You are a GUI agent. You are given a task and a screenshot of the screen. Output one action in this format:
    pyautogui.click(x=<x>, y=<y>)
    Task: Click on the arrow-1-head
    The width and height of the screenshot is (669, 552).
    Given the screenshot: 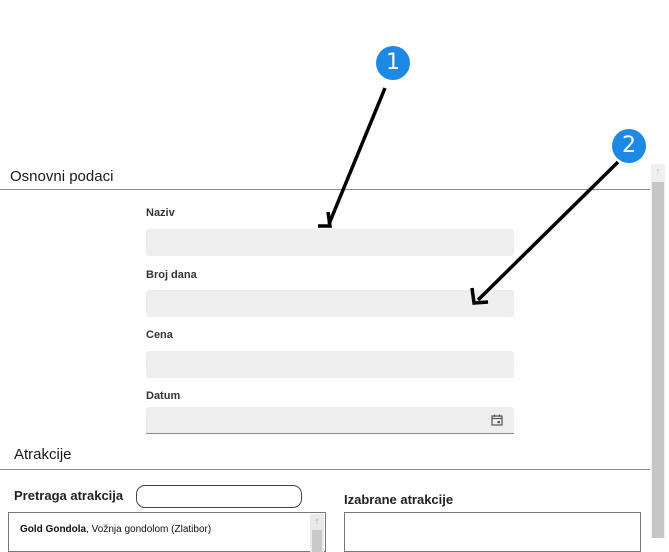 What is the action you would take?
    pyautogui.click(x=325, y=219)
    